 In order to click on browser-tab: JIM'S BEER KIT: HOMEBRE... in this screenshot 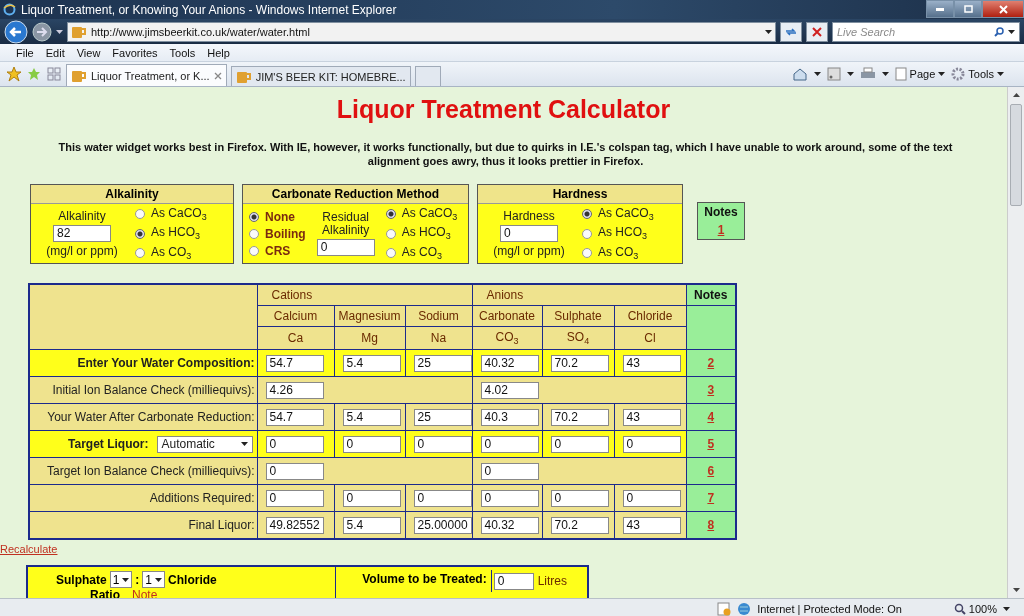, I will do `click(320, 76)`.